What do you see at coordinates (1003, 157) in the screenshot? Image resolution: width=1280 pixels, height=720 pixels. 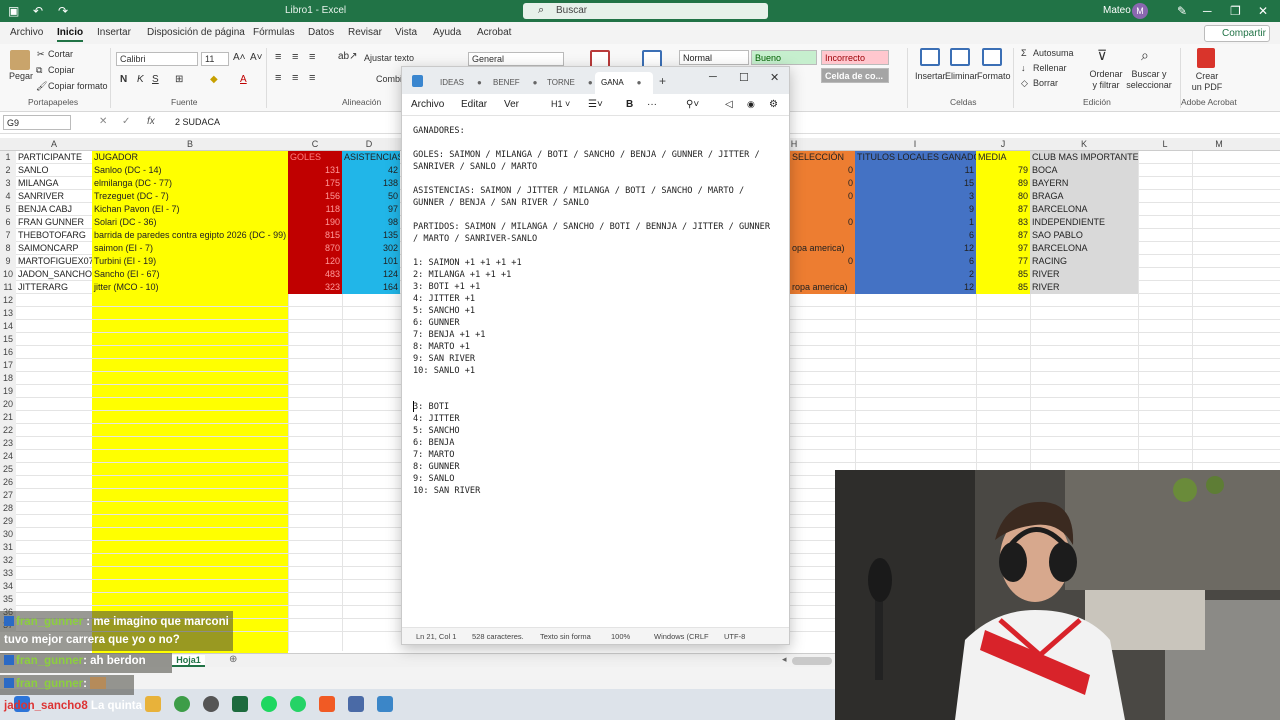 I see `cell-j1: MEDIA` at bounding box center [1003, 157].